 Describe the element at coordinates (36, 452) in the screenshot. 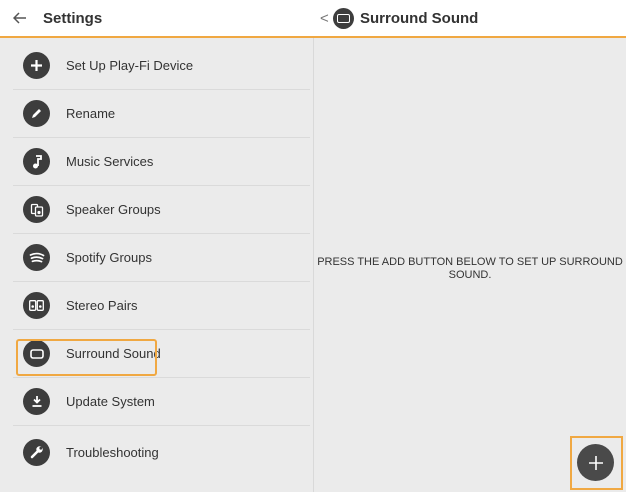

I see `wrench-icon` at that location.